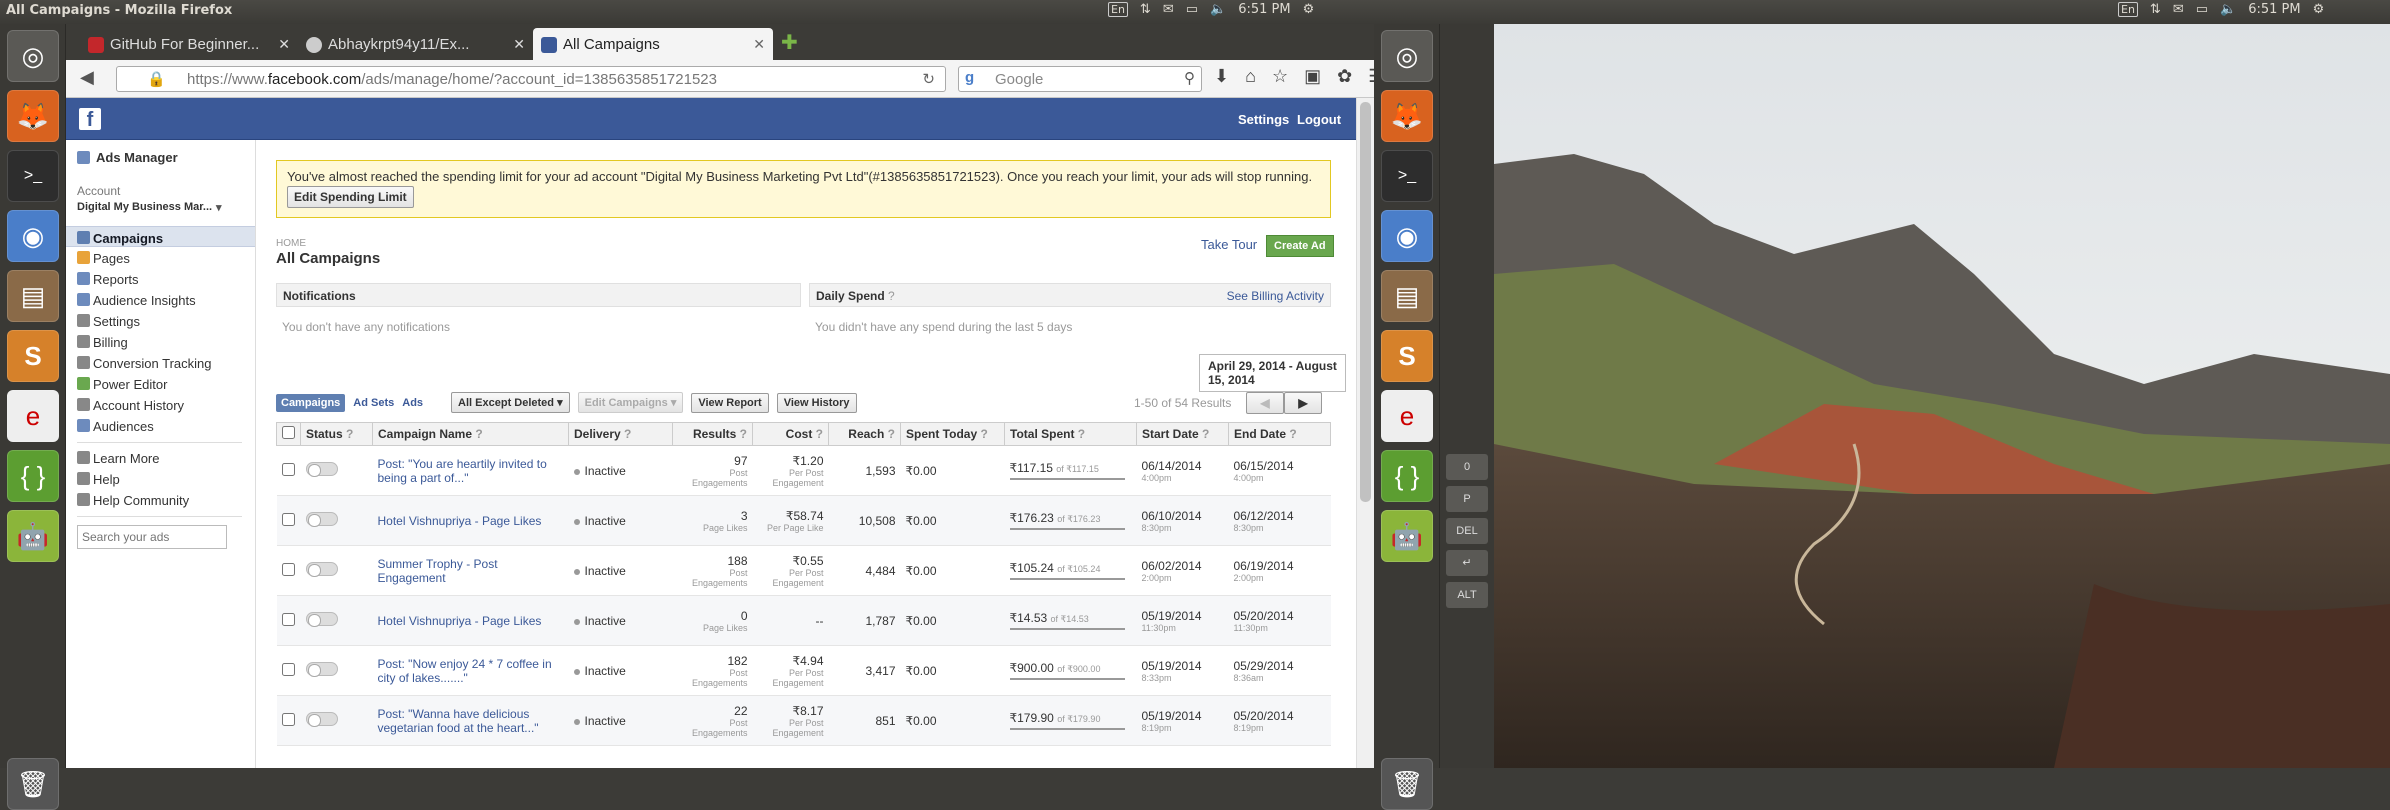 The width and height of the screenshot is (2390, 810). Describe the element at coordinates (33, 356) in the screenshot. I see `sublime-text-icon: S` at that location.